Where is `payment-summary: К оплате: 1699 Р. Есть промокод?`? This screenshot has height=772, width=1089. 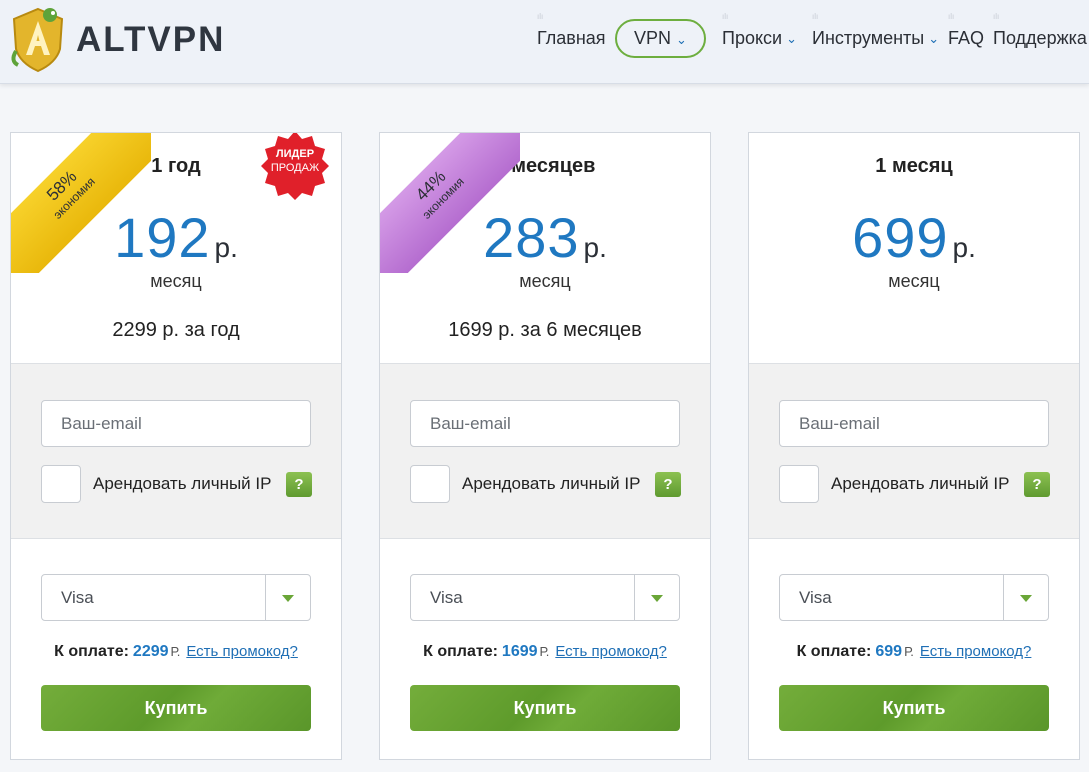 payment-summary: К оплате: 1699 Р. Есть промокод? is located at coordinates (545, 652).